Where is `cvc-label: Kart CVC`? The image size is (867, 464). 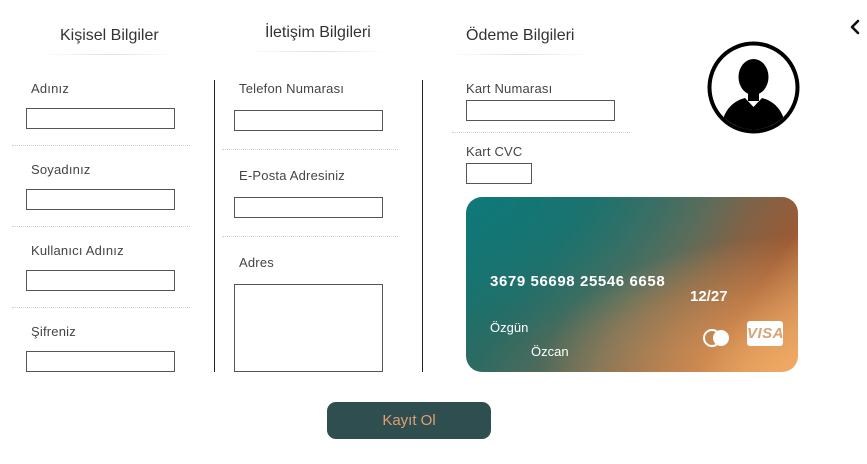
cvc-label: Kart CVC is located at coordinates (494, 151).